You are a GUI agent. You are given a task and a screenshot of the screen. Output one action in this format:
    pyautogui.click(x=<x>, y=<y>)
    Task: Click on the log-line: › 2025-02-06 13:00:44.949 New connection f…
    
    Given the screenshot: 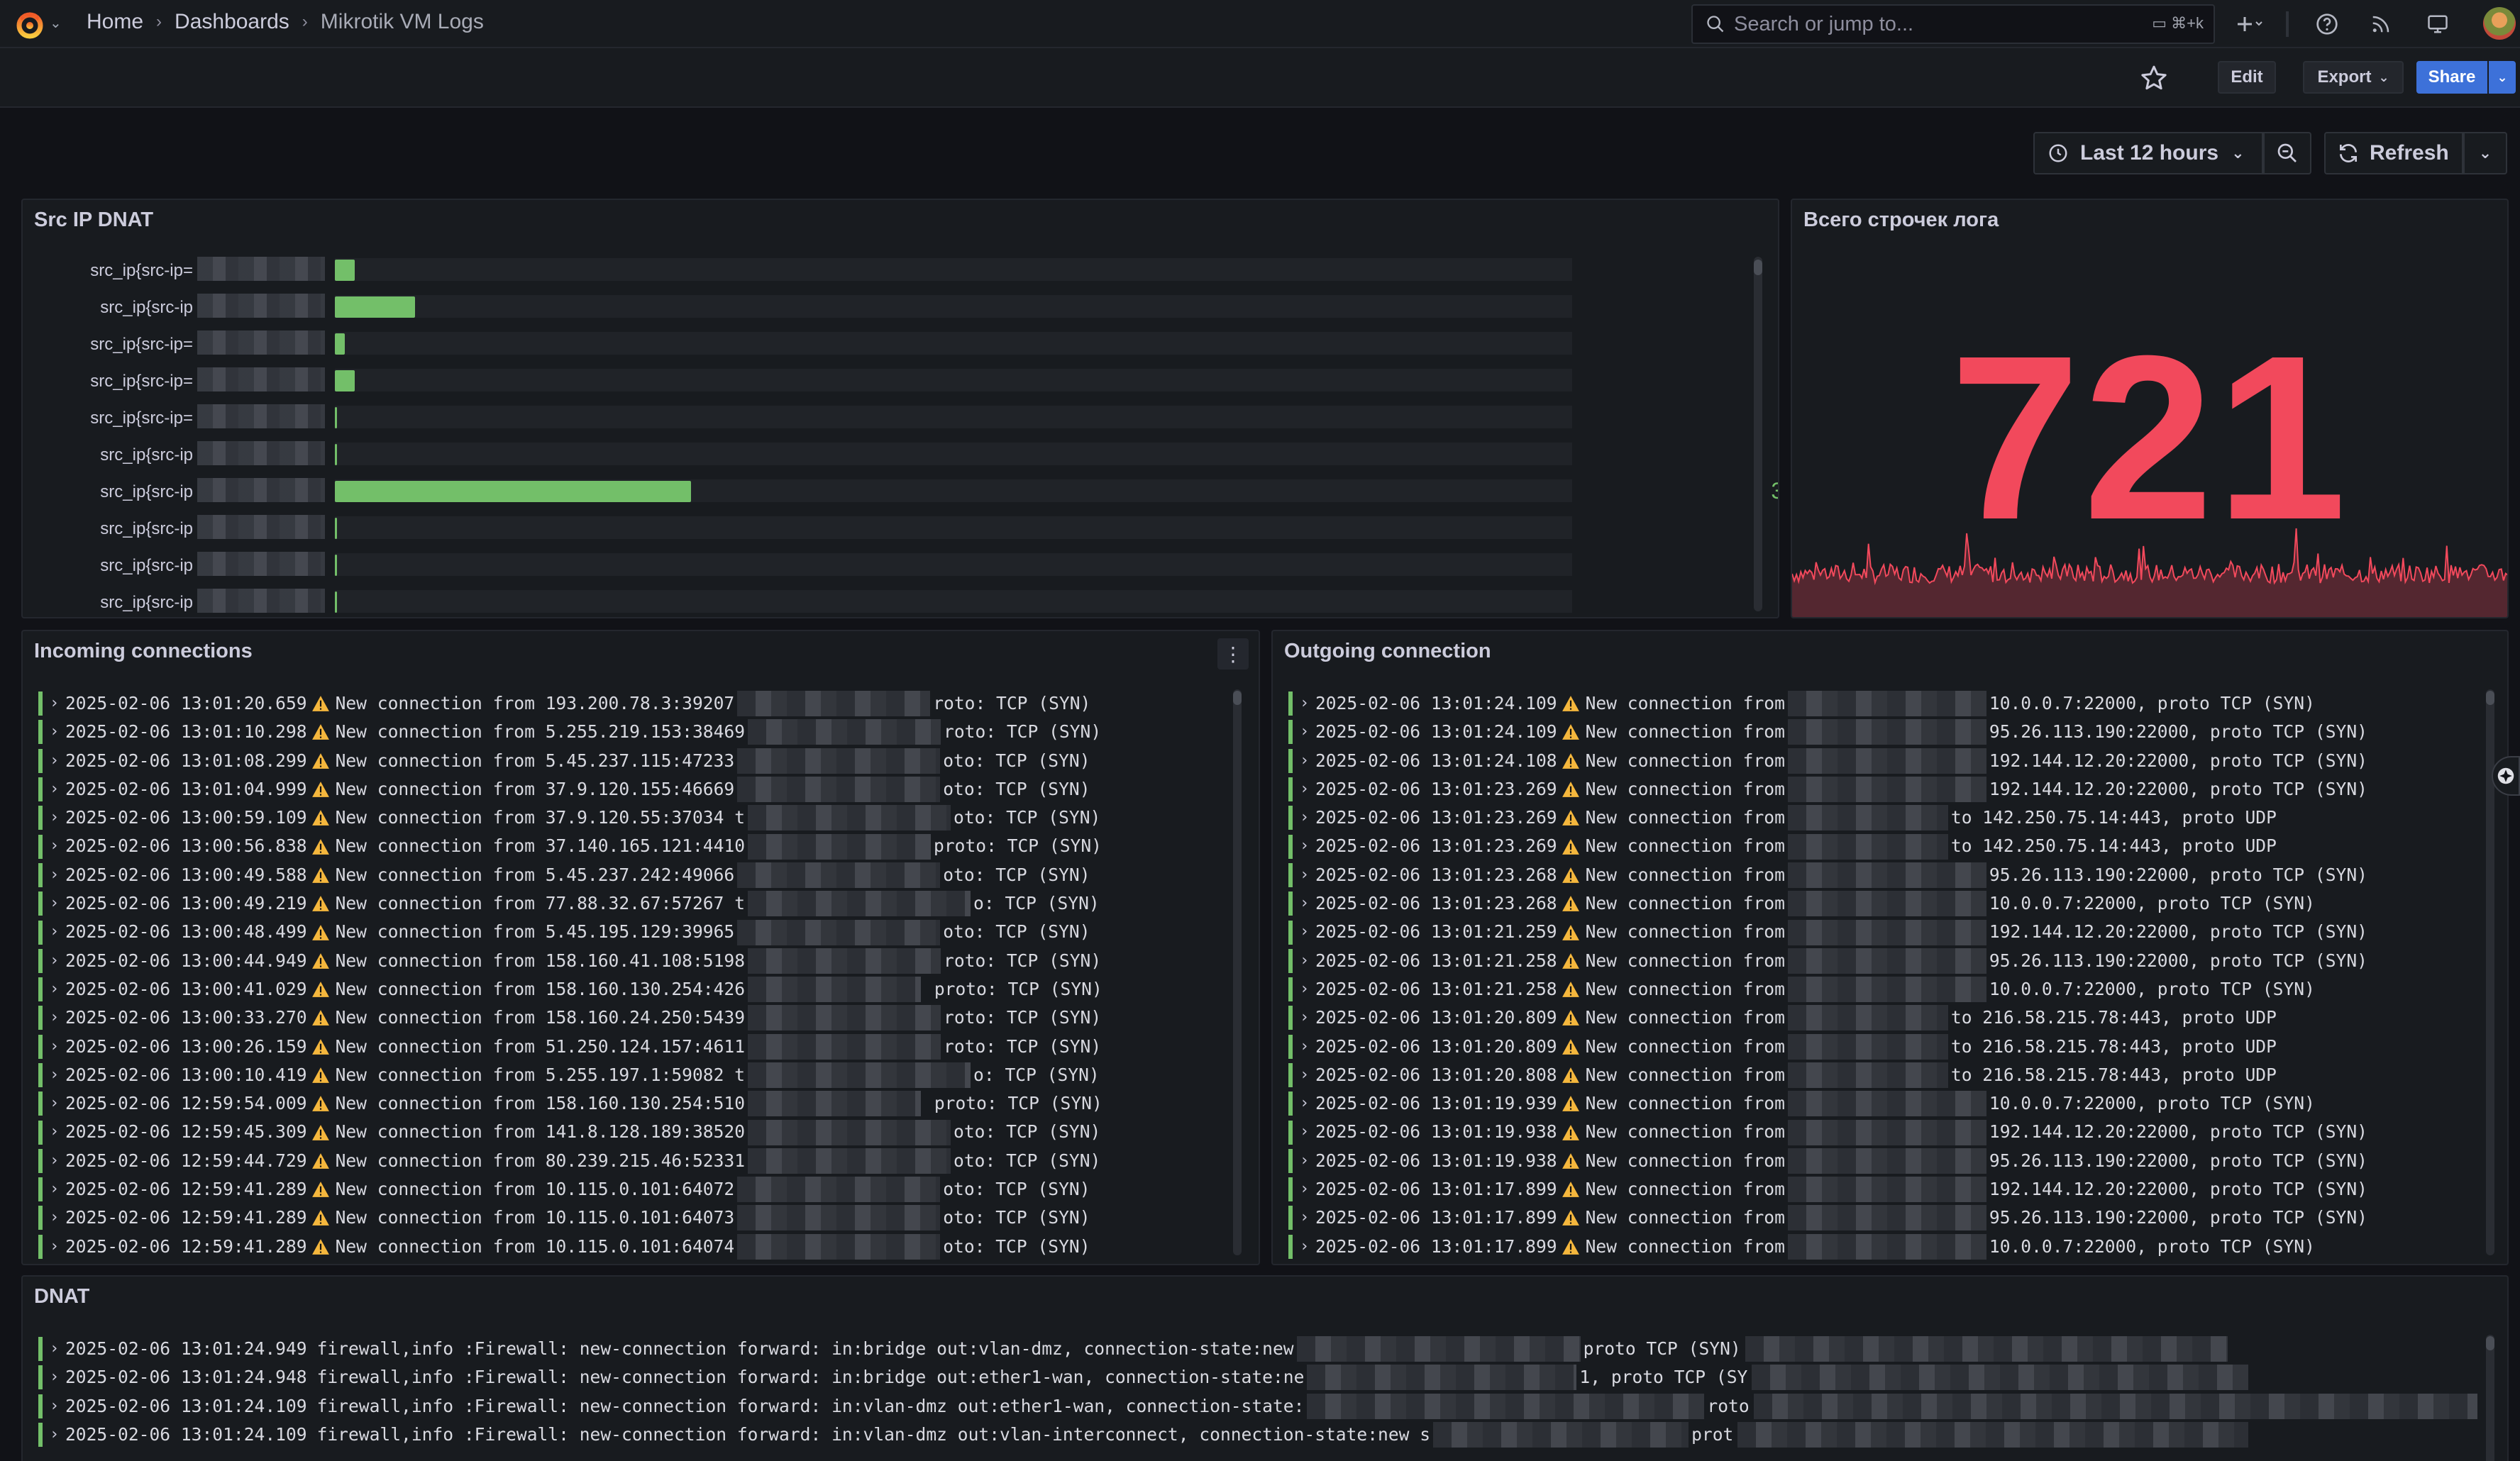 What is the action you would take?
    pyautogui.click(x=570, y=961)
    